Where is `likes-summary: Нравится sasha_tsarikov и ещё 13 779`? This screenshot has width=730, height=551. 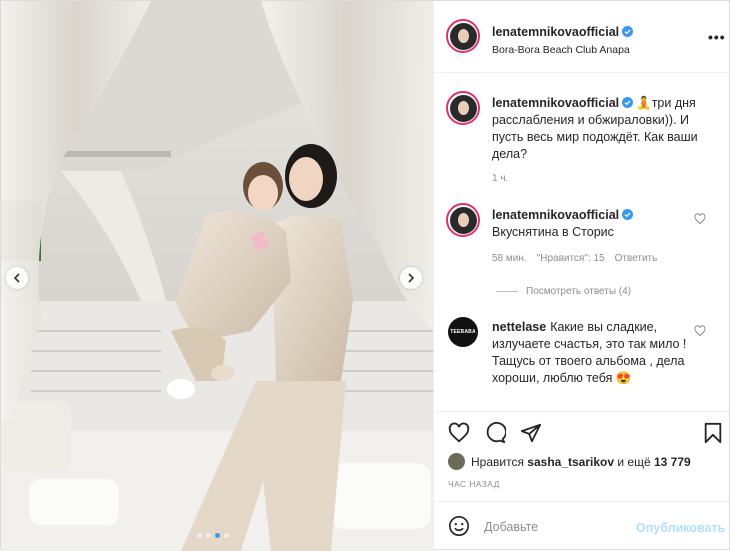
likes-summary: Нравится sasha_tsarikov и ещё 13 779 is located at coordinates (569, 461).